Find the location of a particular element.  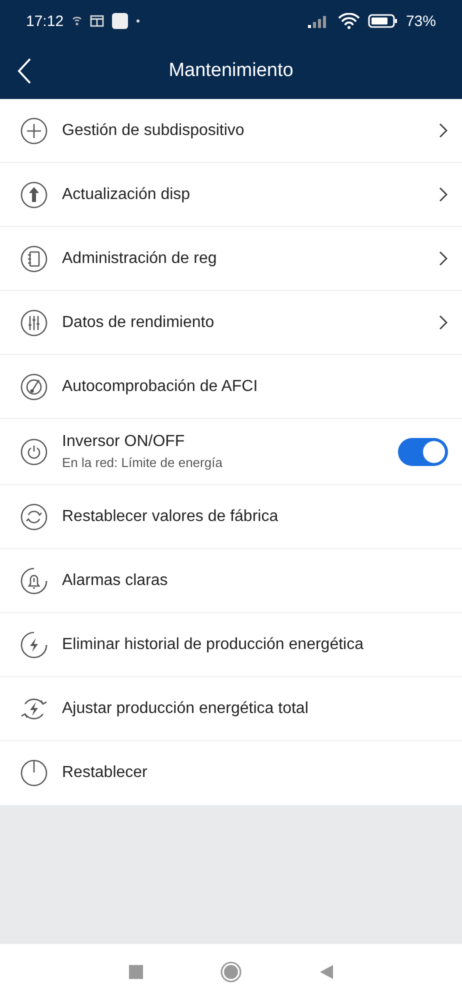

item-label: Alarmas claras is located at coordinates (115, 581).